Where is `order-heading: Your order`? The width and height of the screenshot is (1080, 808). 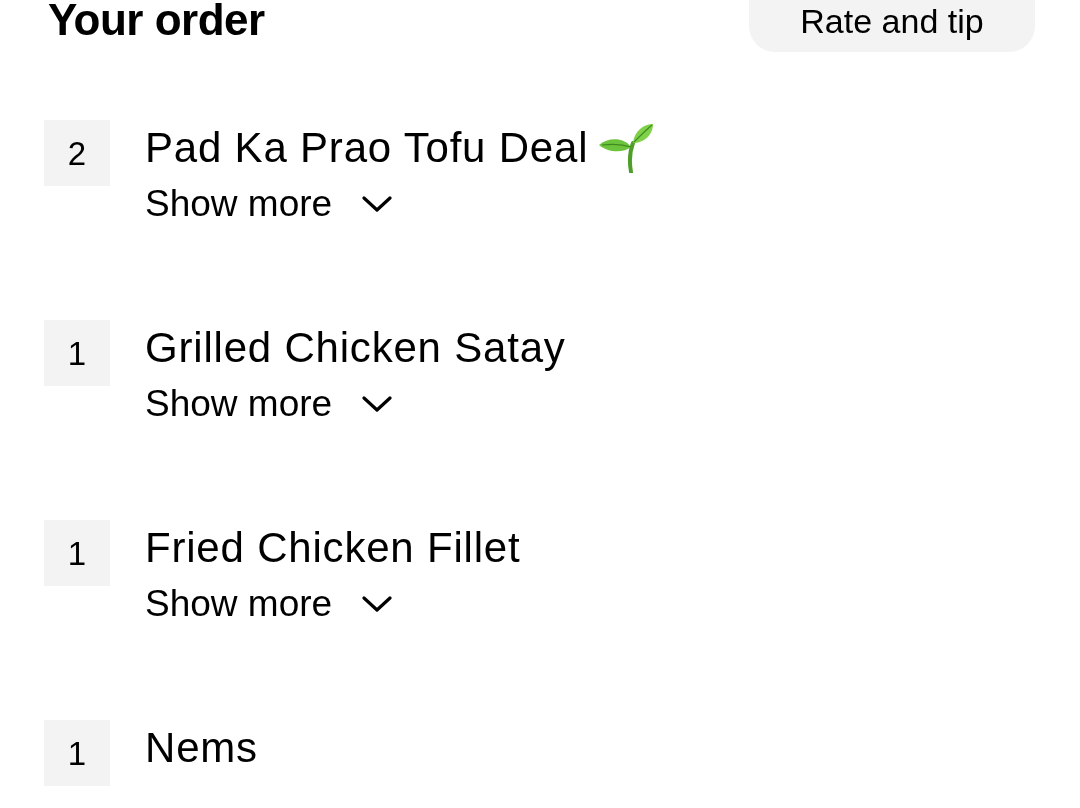
order-heading: Your order is located at coordinates (156, 20).